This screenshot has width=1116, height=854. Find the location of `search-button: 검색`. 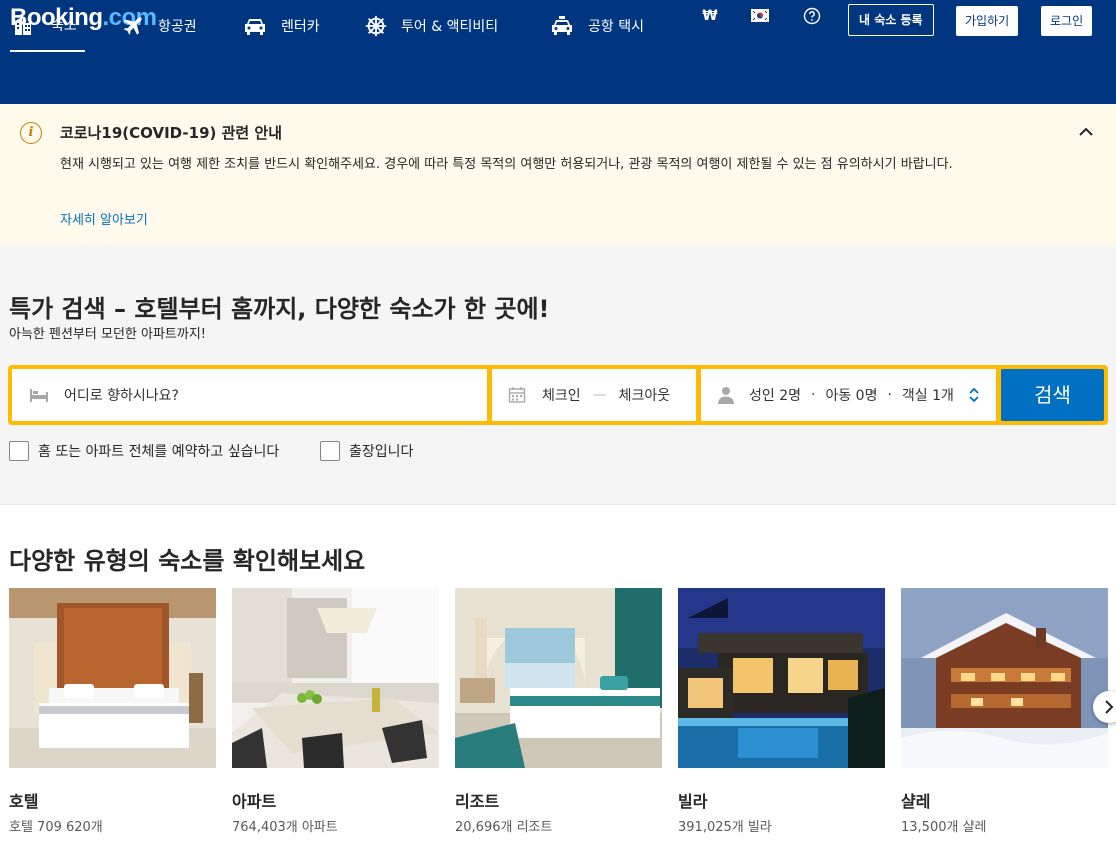

search-button: 검색 is located at coordinates (1052, 395).